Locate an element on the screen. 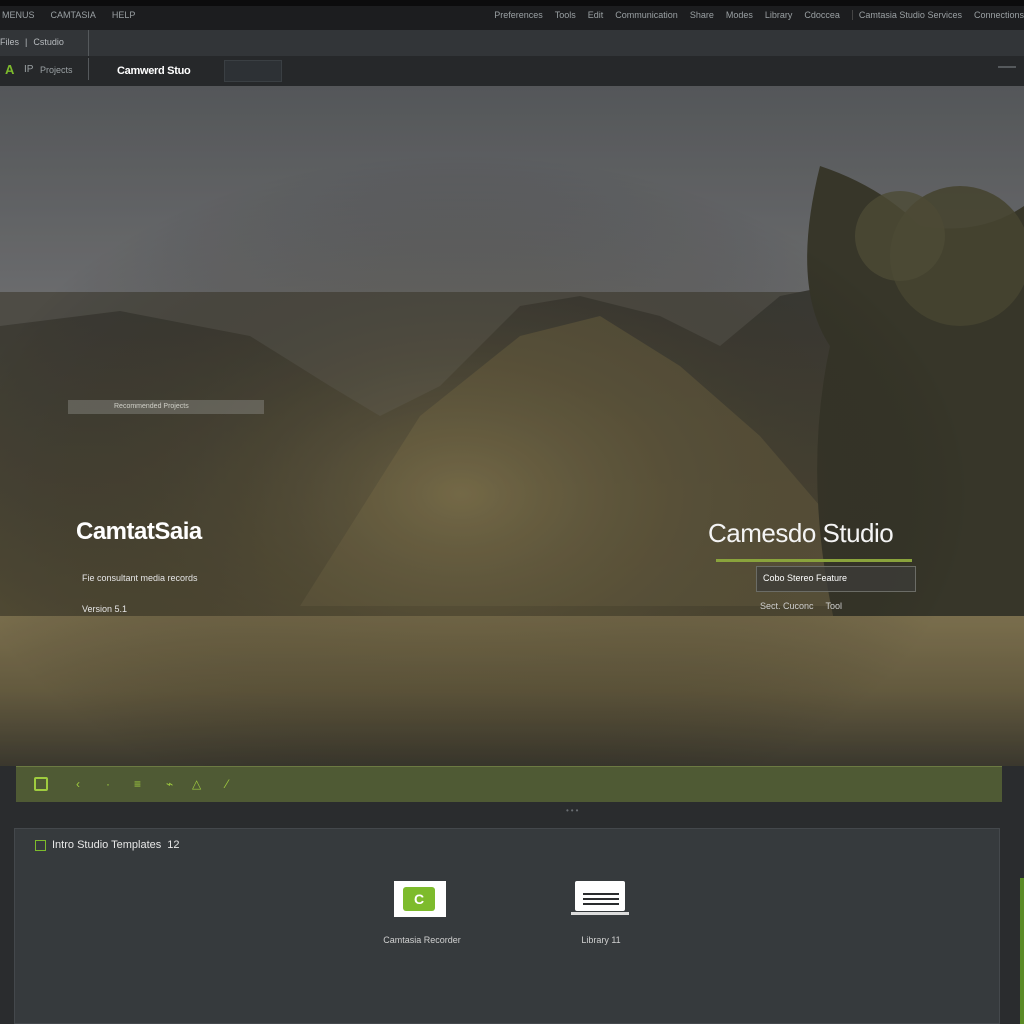 The width and height of the screenshot is (1024, 1024). recorder-card: C is located at coordinates (420, 899).